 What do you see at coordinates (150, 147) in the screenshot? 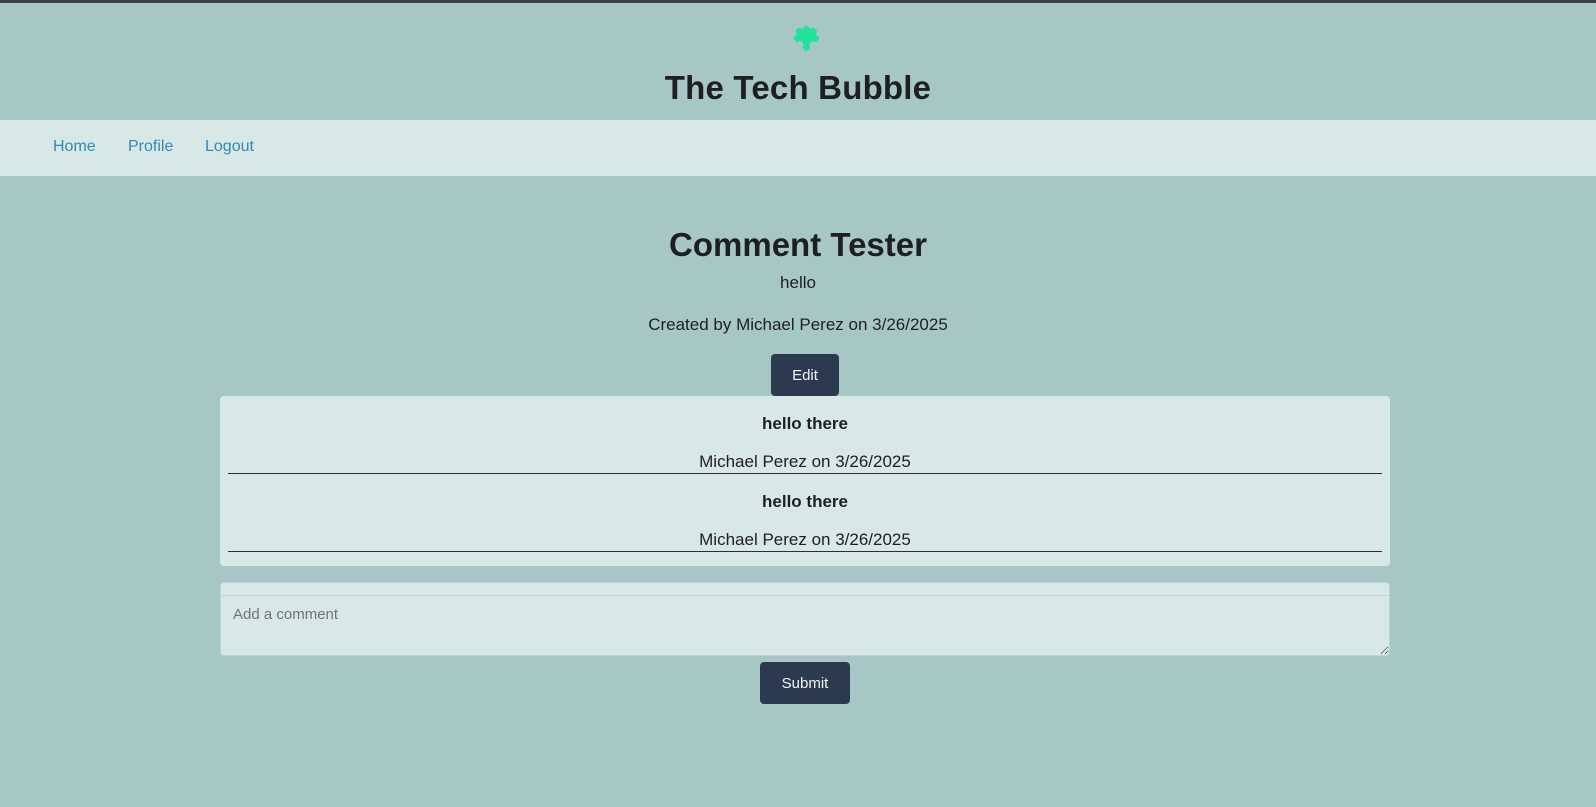
I see `nav-profile-link: Profile` at bounding box center [150, 147].